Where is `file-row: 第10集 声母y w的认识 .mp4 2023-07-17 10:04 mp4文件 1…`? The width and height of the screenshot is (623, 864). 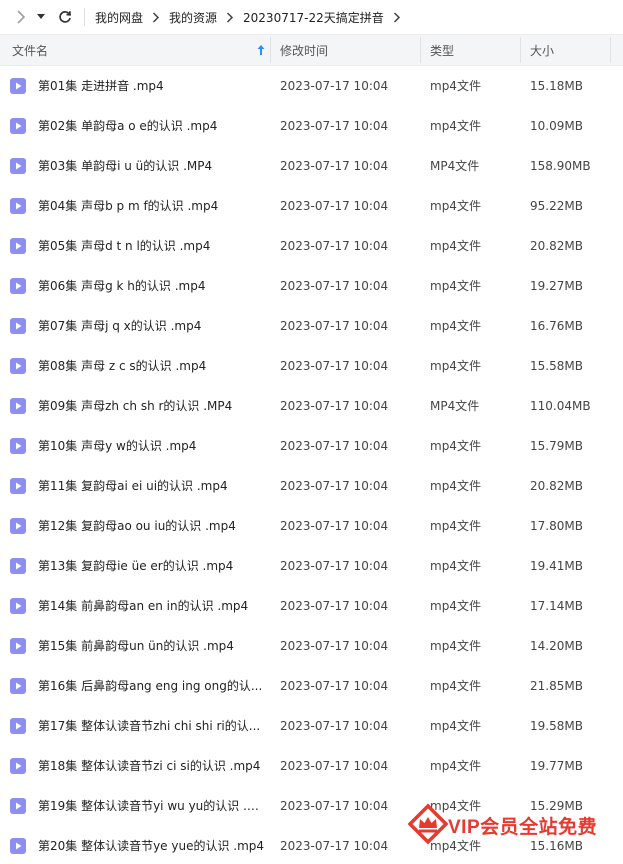 file-row: 第10集 声母y w的认识 .mp4 2023-07-17 10:04 mp4文件 1… is located at coordinates (311, 446).